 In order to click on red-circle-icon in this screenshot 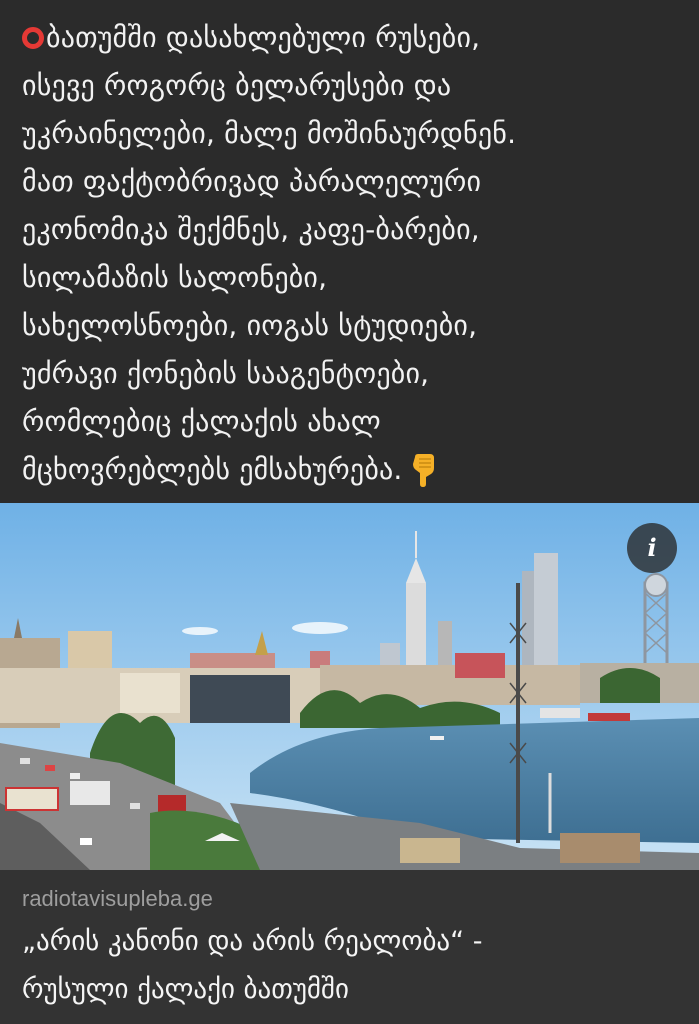, I will do `click(33, 38)`.